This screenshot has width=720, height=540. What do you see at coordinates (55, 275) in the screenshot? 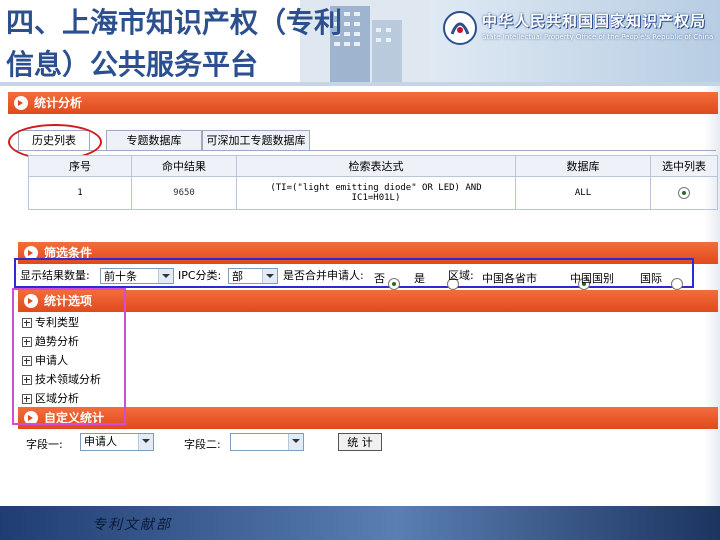
I see `display-count-label: 显示结果数量:` at bounding box center [55, 275].